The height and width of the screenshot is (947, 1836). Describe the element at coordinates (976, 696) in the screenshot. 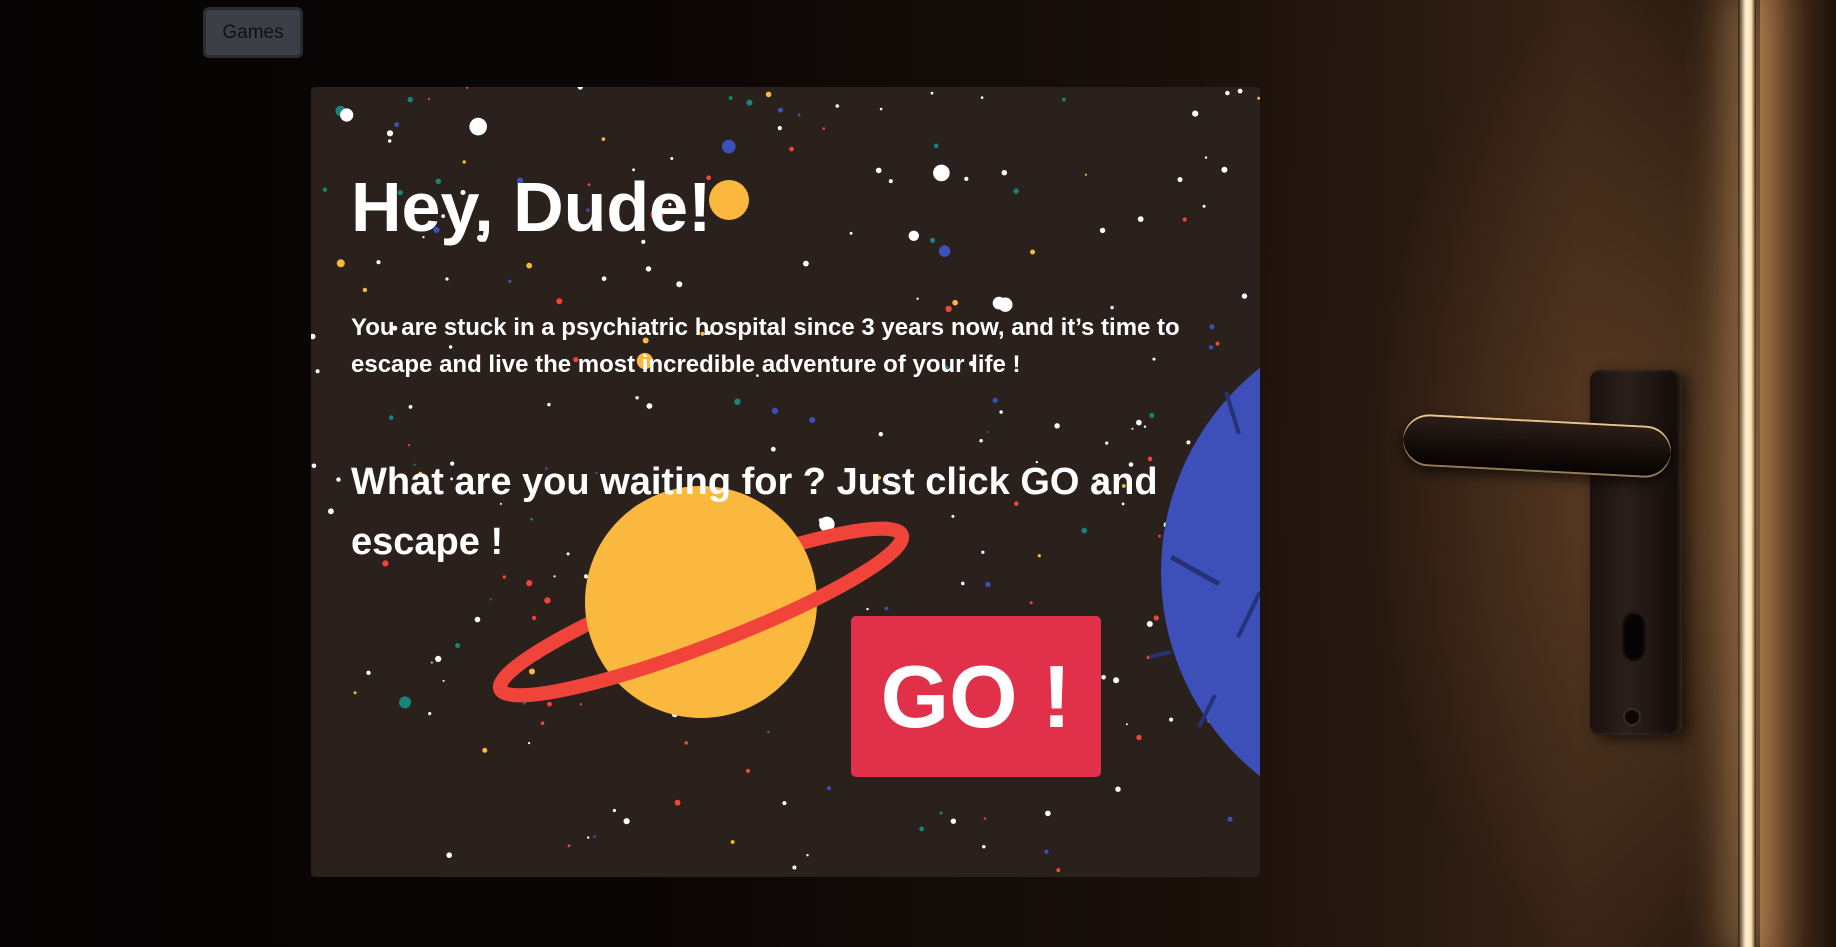

I see `go-button: GO !` at that location.